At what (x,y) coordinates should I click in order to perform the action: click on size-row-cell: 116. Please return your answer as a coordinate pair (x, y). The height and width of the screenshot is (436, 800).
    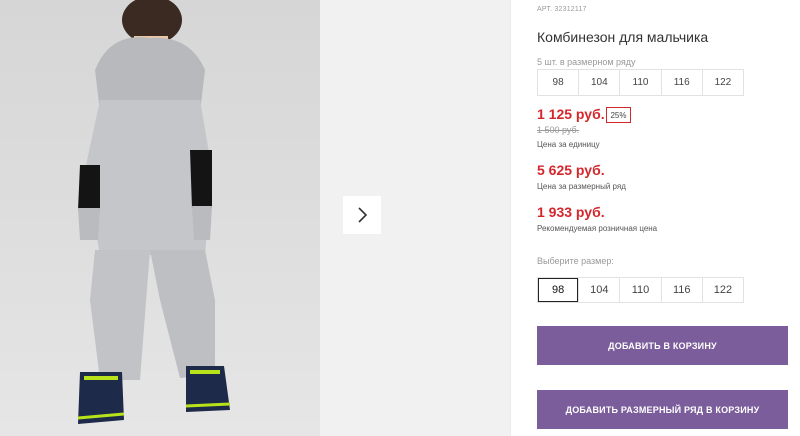
    Looking at the image, I should click on (681, 82).